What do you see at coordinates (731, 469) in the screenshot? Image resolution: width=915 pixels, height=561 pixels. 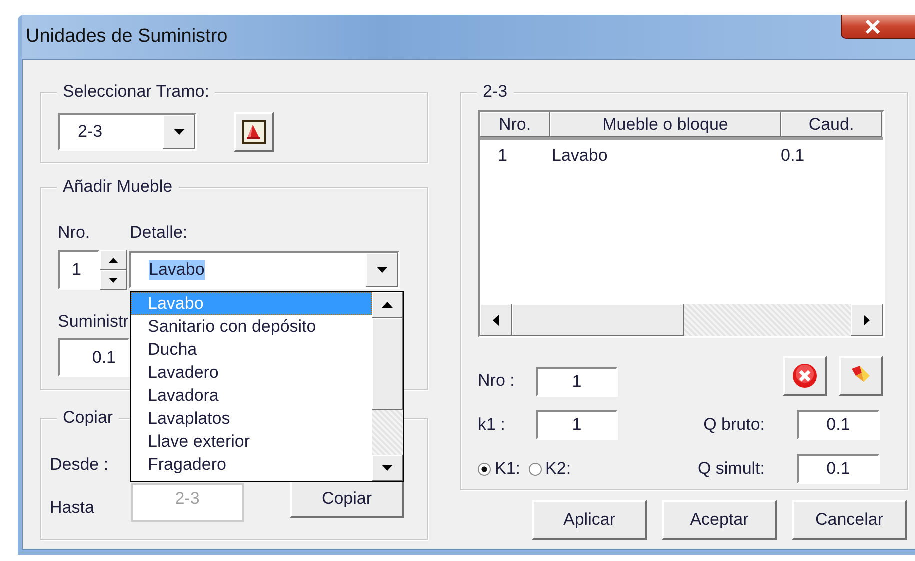 I see `field-label: Q simult:` at bounding box center [731, 469].